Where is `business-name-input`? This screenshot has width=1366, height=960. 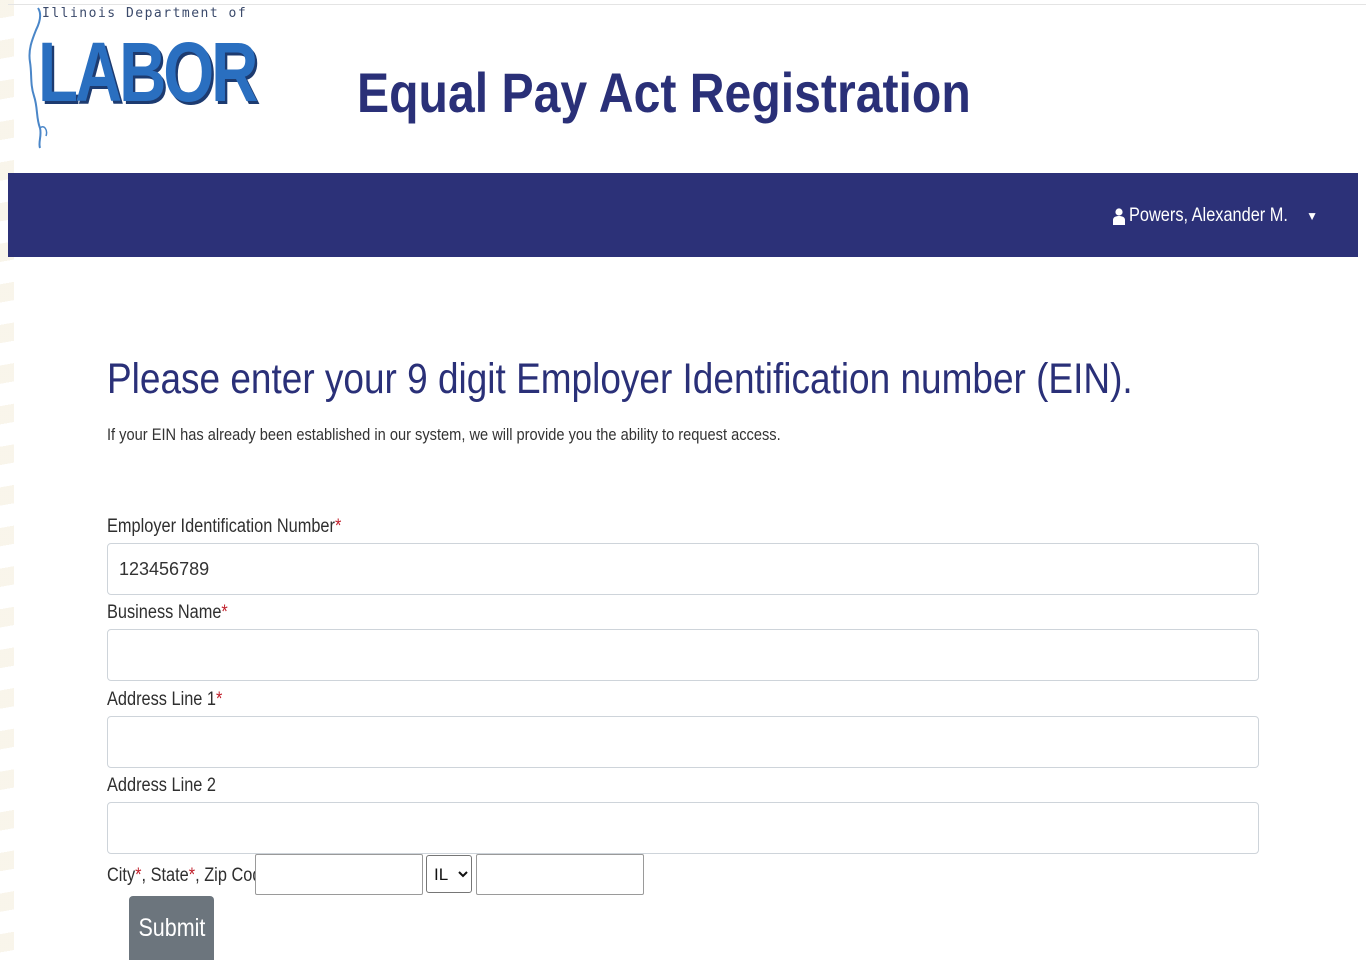
business-name-input is located at coordinates (683, 655).